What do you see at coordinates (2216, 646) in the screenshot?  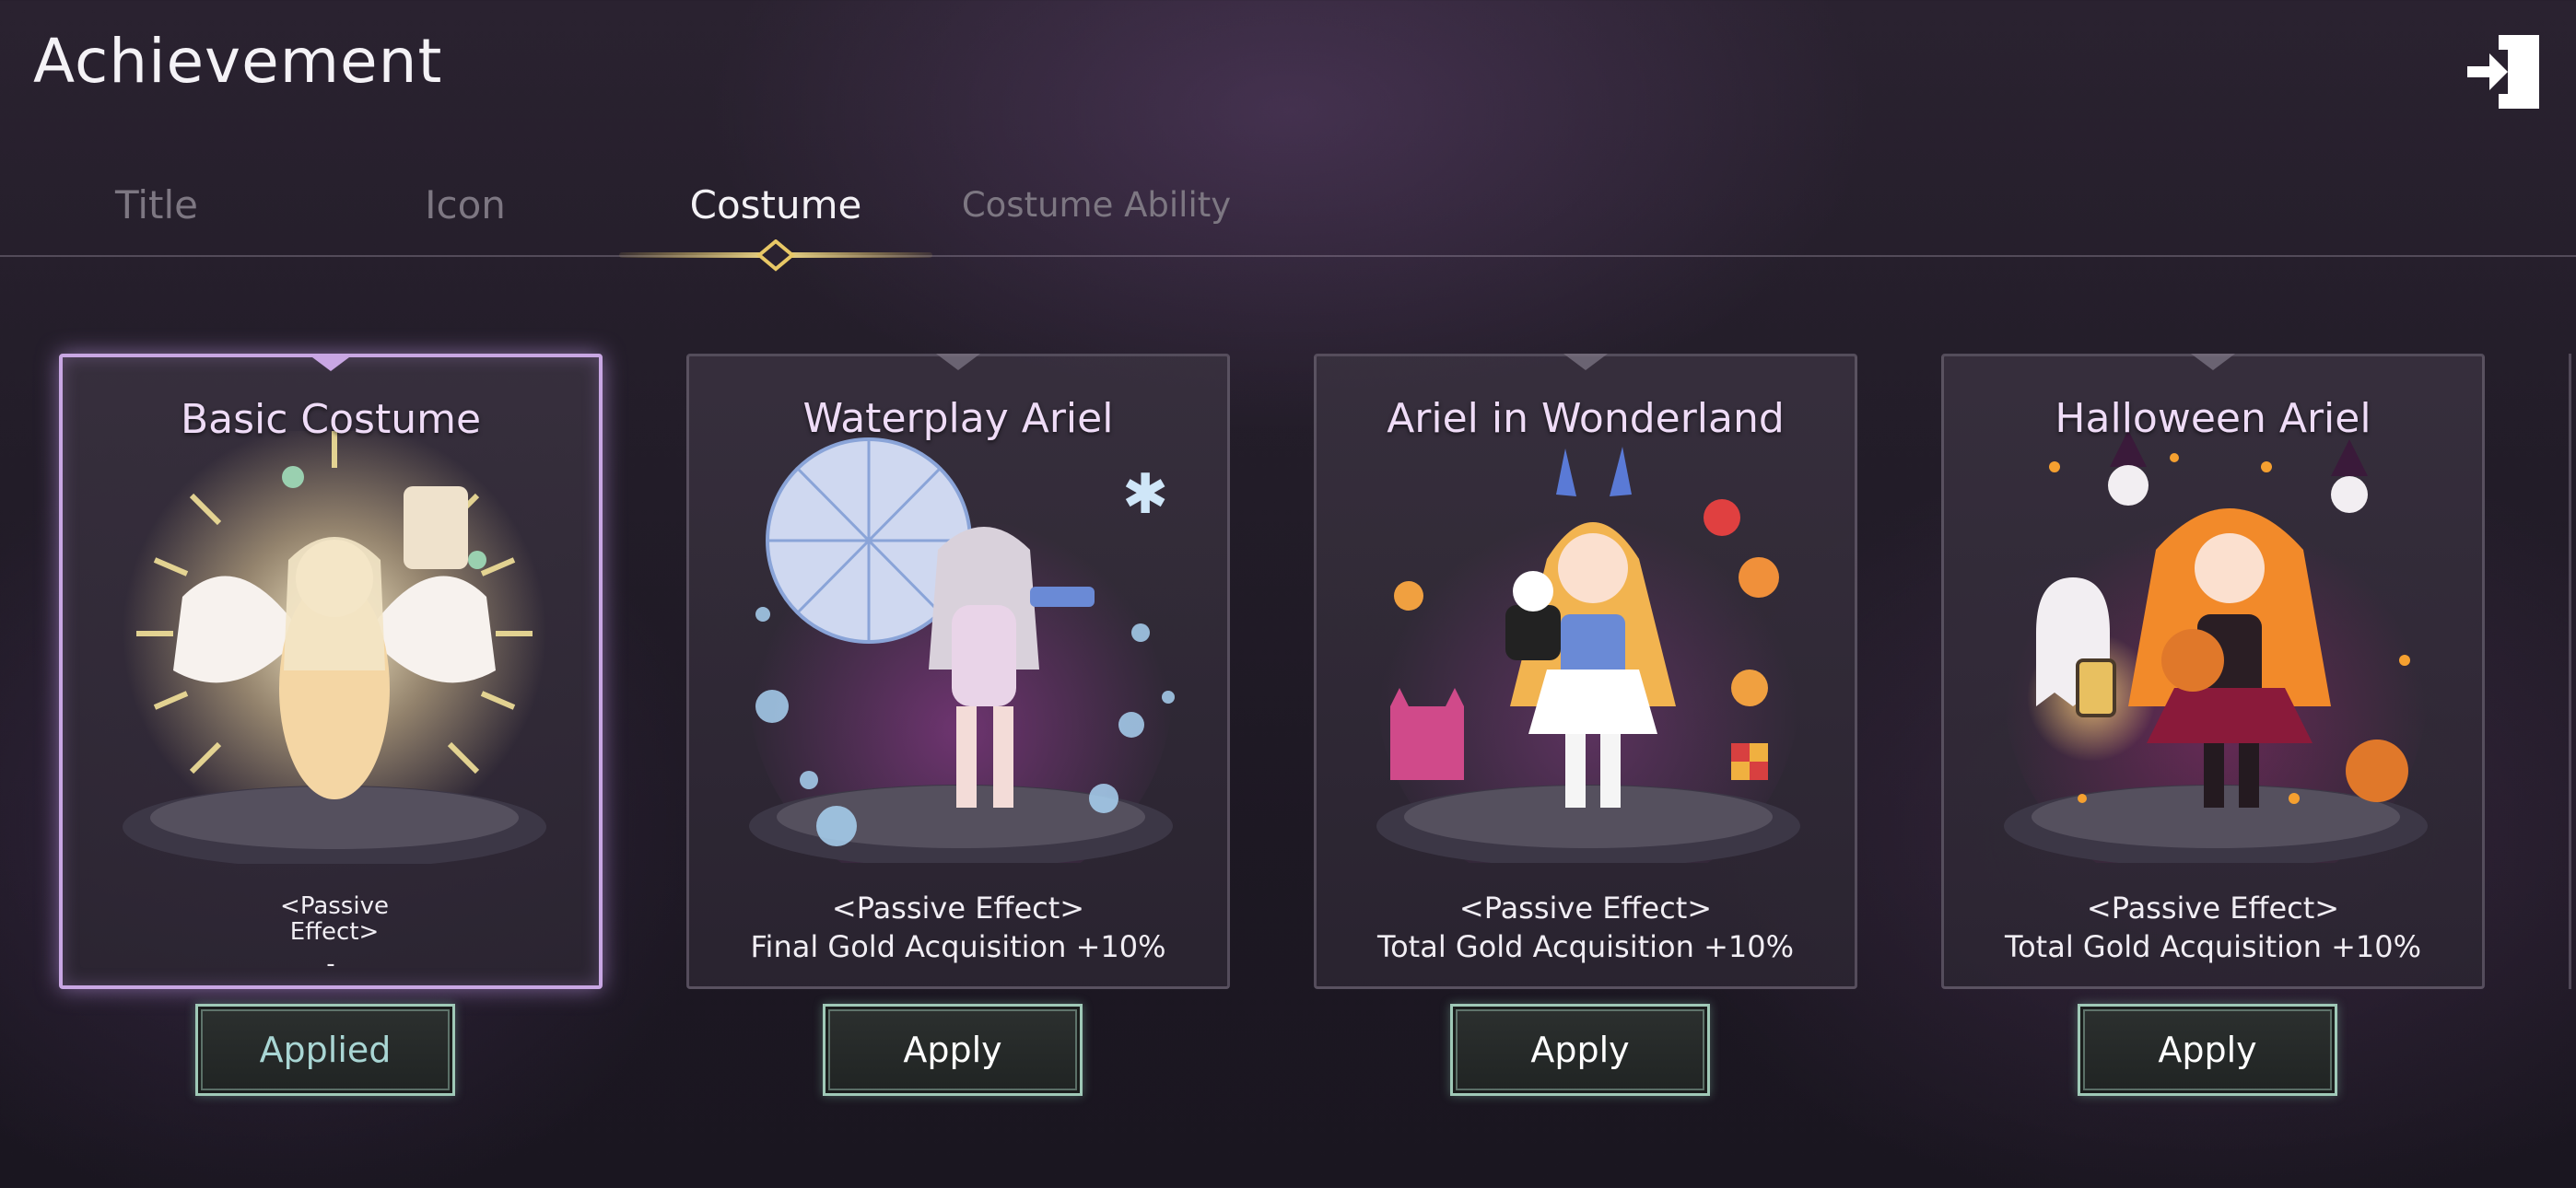 I see `costume-art-halloween` at bounding box center [2216, 646].